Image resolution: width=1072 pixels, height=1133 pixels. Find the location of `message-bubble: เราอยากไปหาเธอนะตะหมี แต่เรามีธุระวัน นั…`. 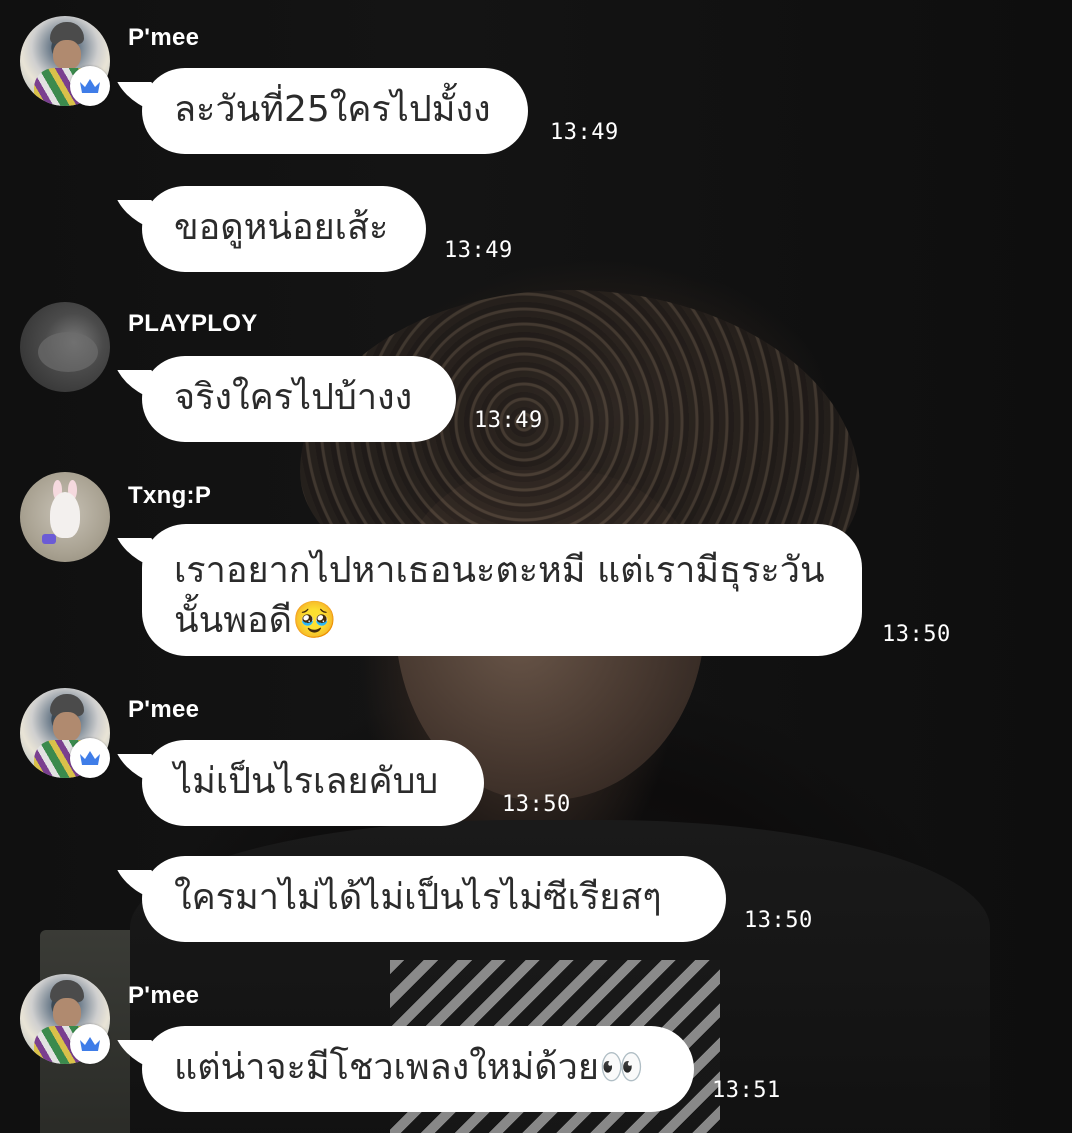

message-bubble: เราอยากไปหาเธอนะตะหมี แต่เรามีธุระวัน นั… is located at coordinates (502, 590).